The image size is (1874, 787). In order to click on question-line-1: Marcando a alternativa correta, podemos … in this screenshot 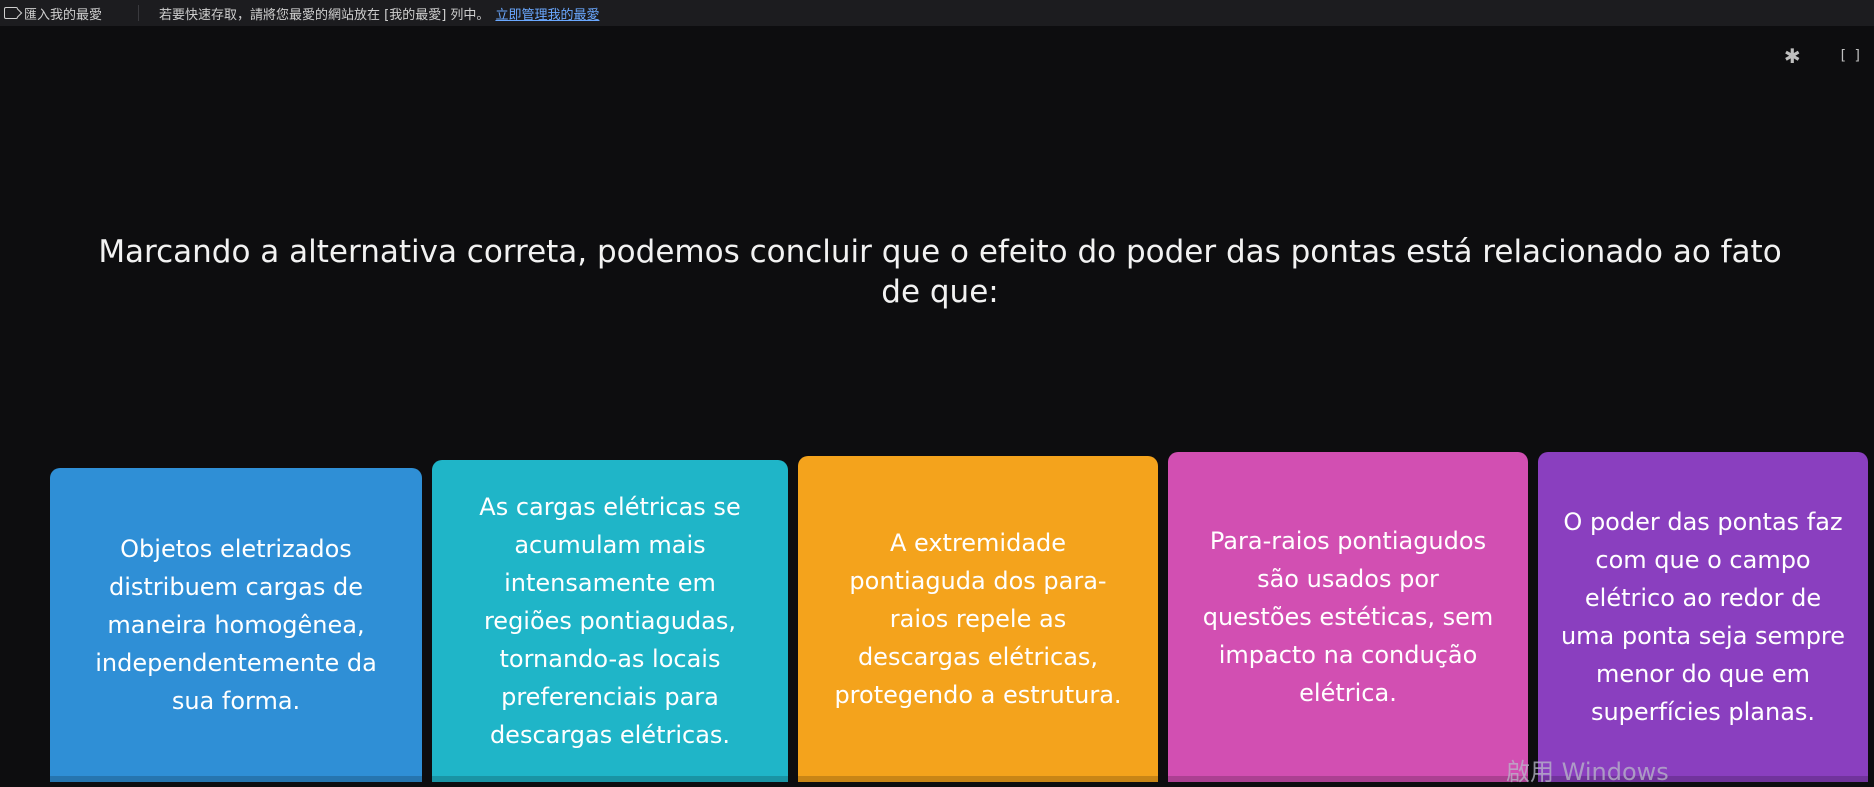, I will do `click(940, 252)`.